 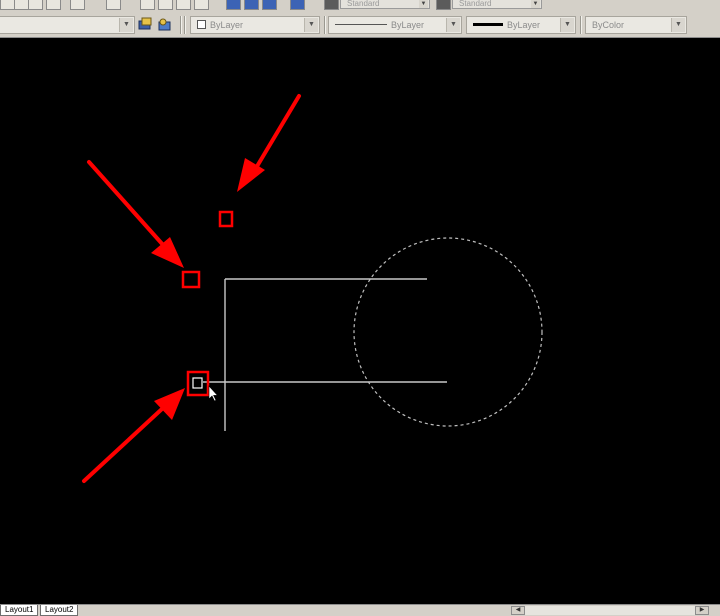 I want to click on lineweight-control: ByLayer ▼, so click(x=521, y=25).